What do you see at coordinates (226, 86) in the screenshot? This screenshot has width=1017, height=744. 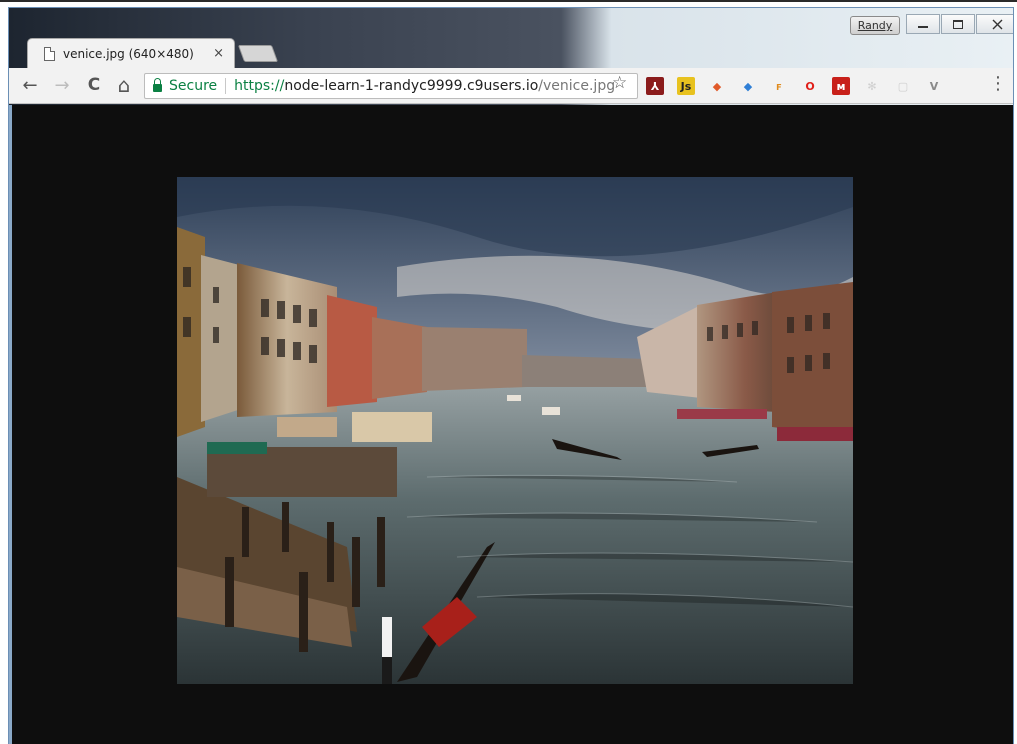 I see `omnibox-separator` at bounding box center [226, 86].